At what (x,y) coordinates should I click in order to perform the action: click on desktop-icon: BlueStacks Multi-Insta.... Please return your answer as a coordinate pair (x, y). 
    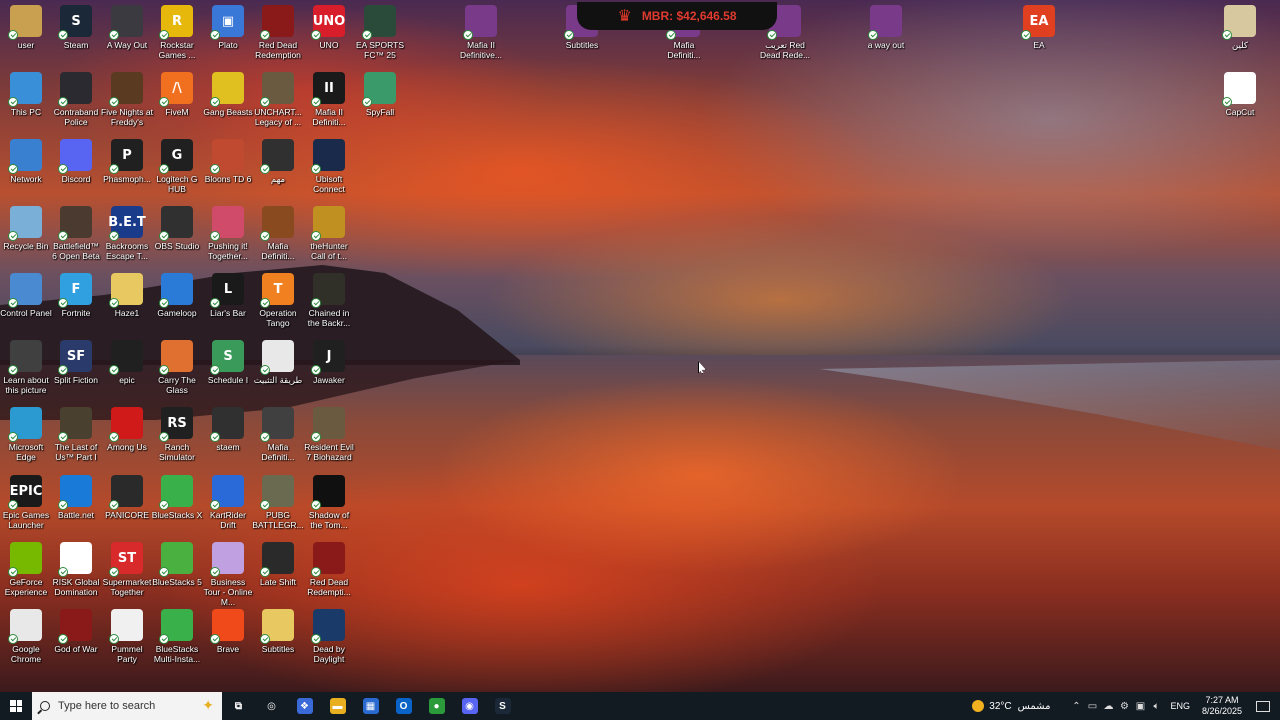
    Looking at the image, I should click on (177, 636).